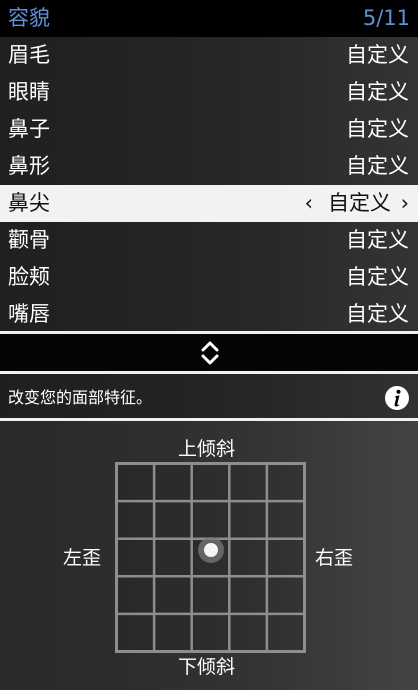 This screenshot has height=690, width=418. What do you see at coordinates (29, 92) in the screenshot?
I see `menu-item-label: 眼睛` at bounding box center [29, 92].